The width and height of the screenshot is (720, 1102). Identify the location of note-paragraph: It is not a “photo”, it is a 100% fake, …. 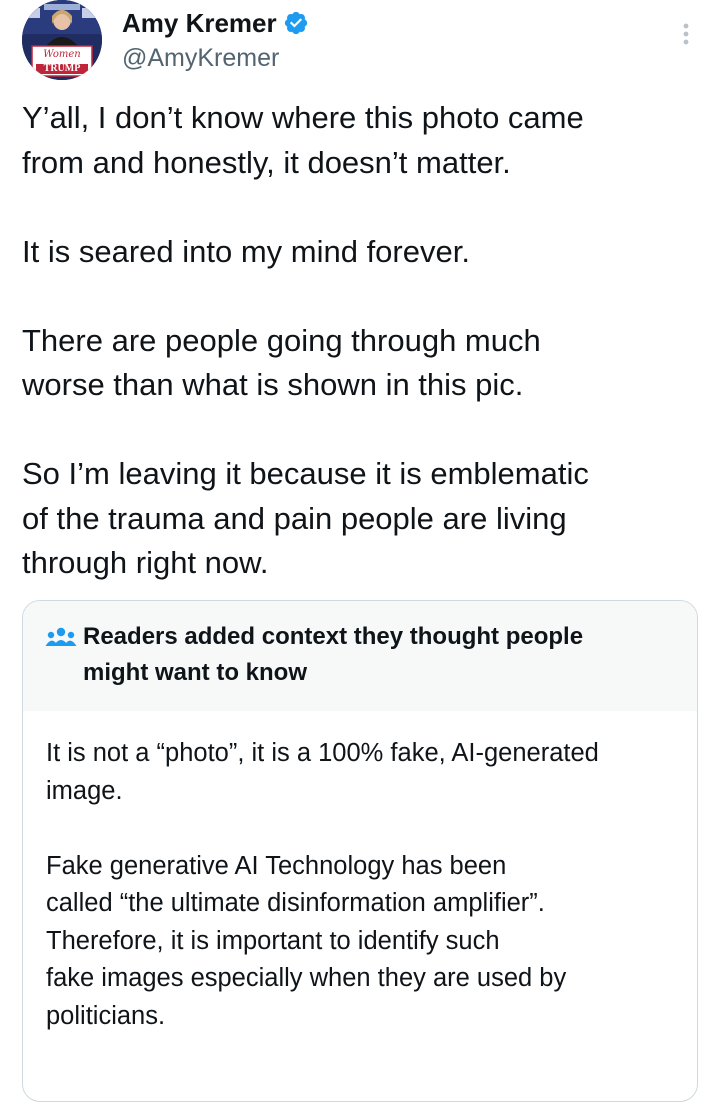
(322, 772).